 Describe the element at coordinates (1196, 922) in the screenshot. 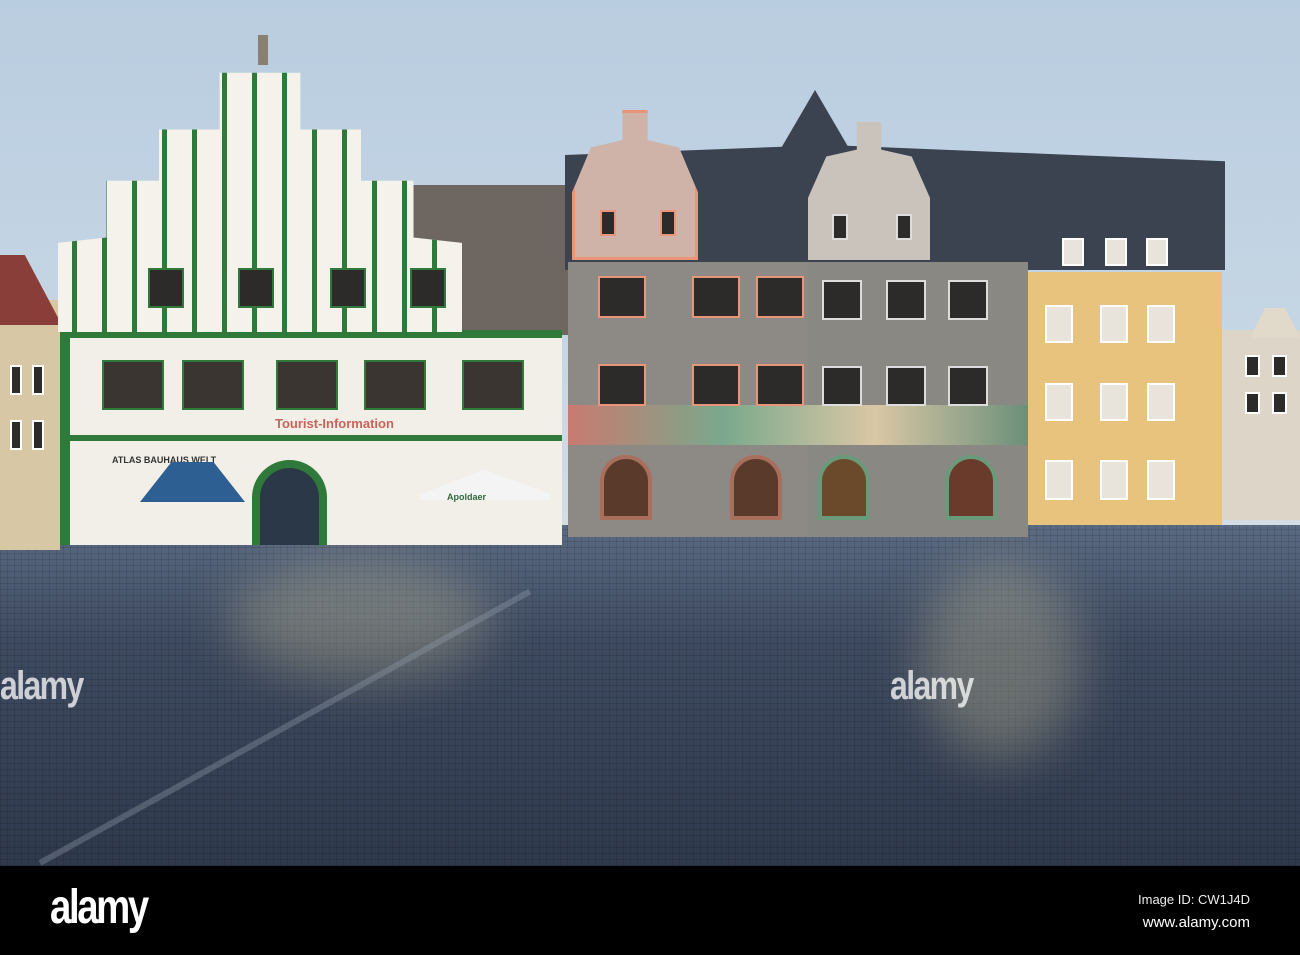

I see `website-link: www.alamy.com` at that location.